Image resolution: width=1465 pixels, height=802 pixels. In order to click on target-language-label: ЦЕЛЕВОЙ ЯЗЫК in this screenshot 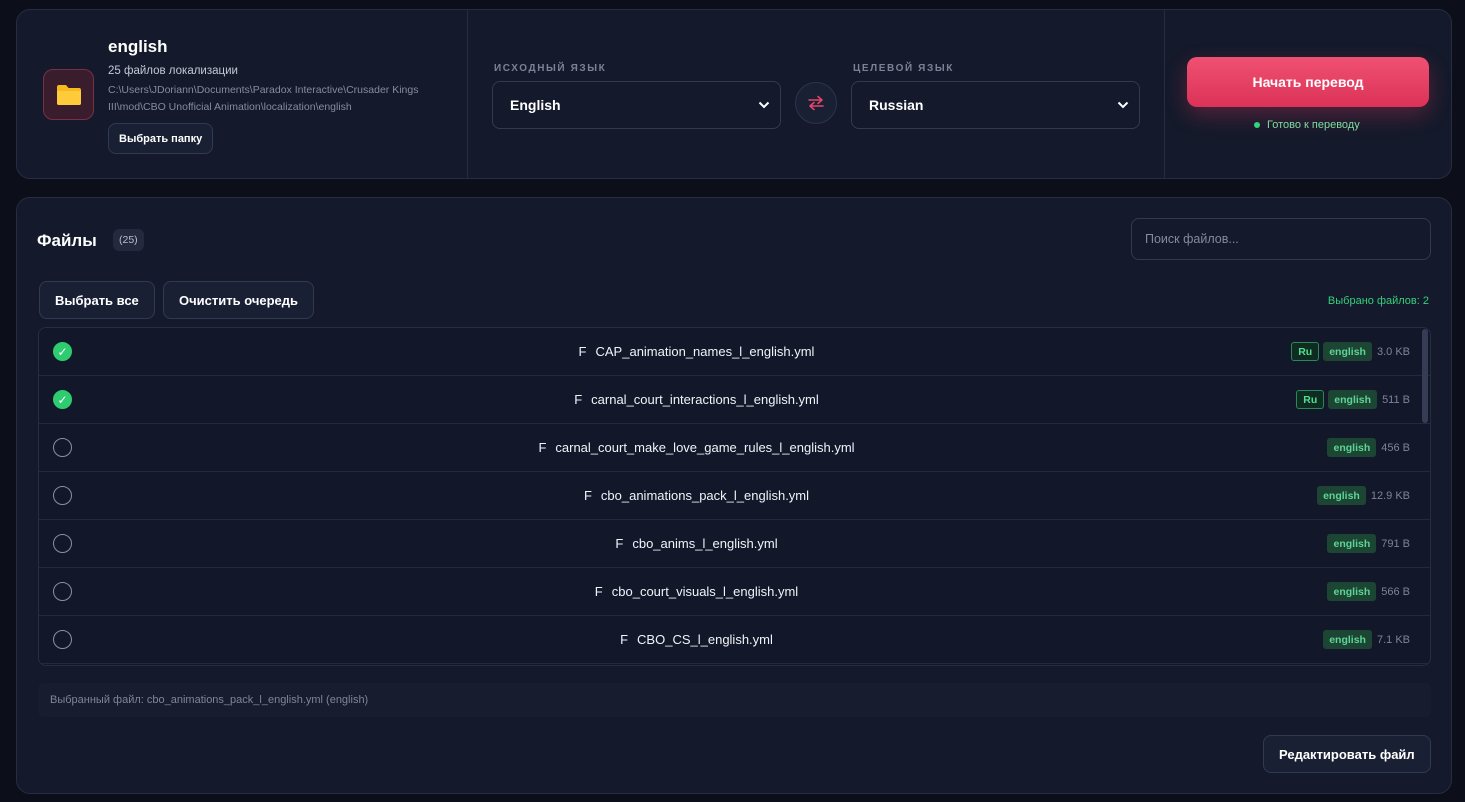, I will do `click(903, 68)`.